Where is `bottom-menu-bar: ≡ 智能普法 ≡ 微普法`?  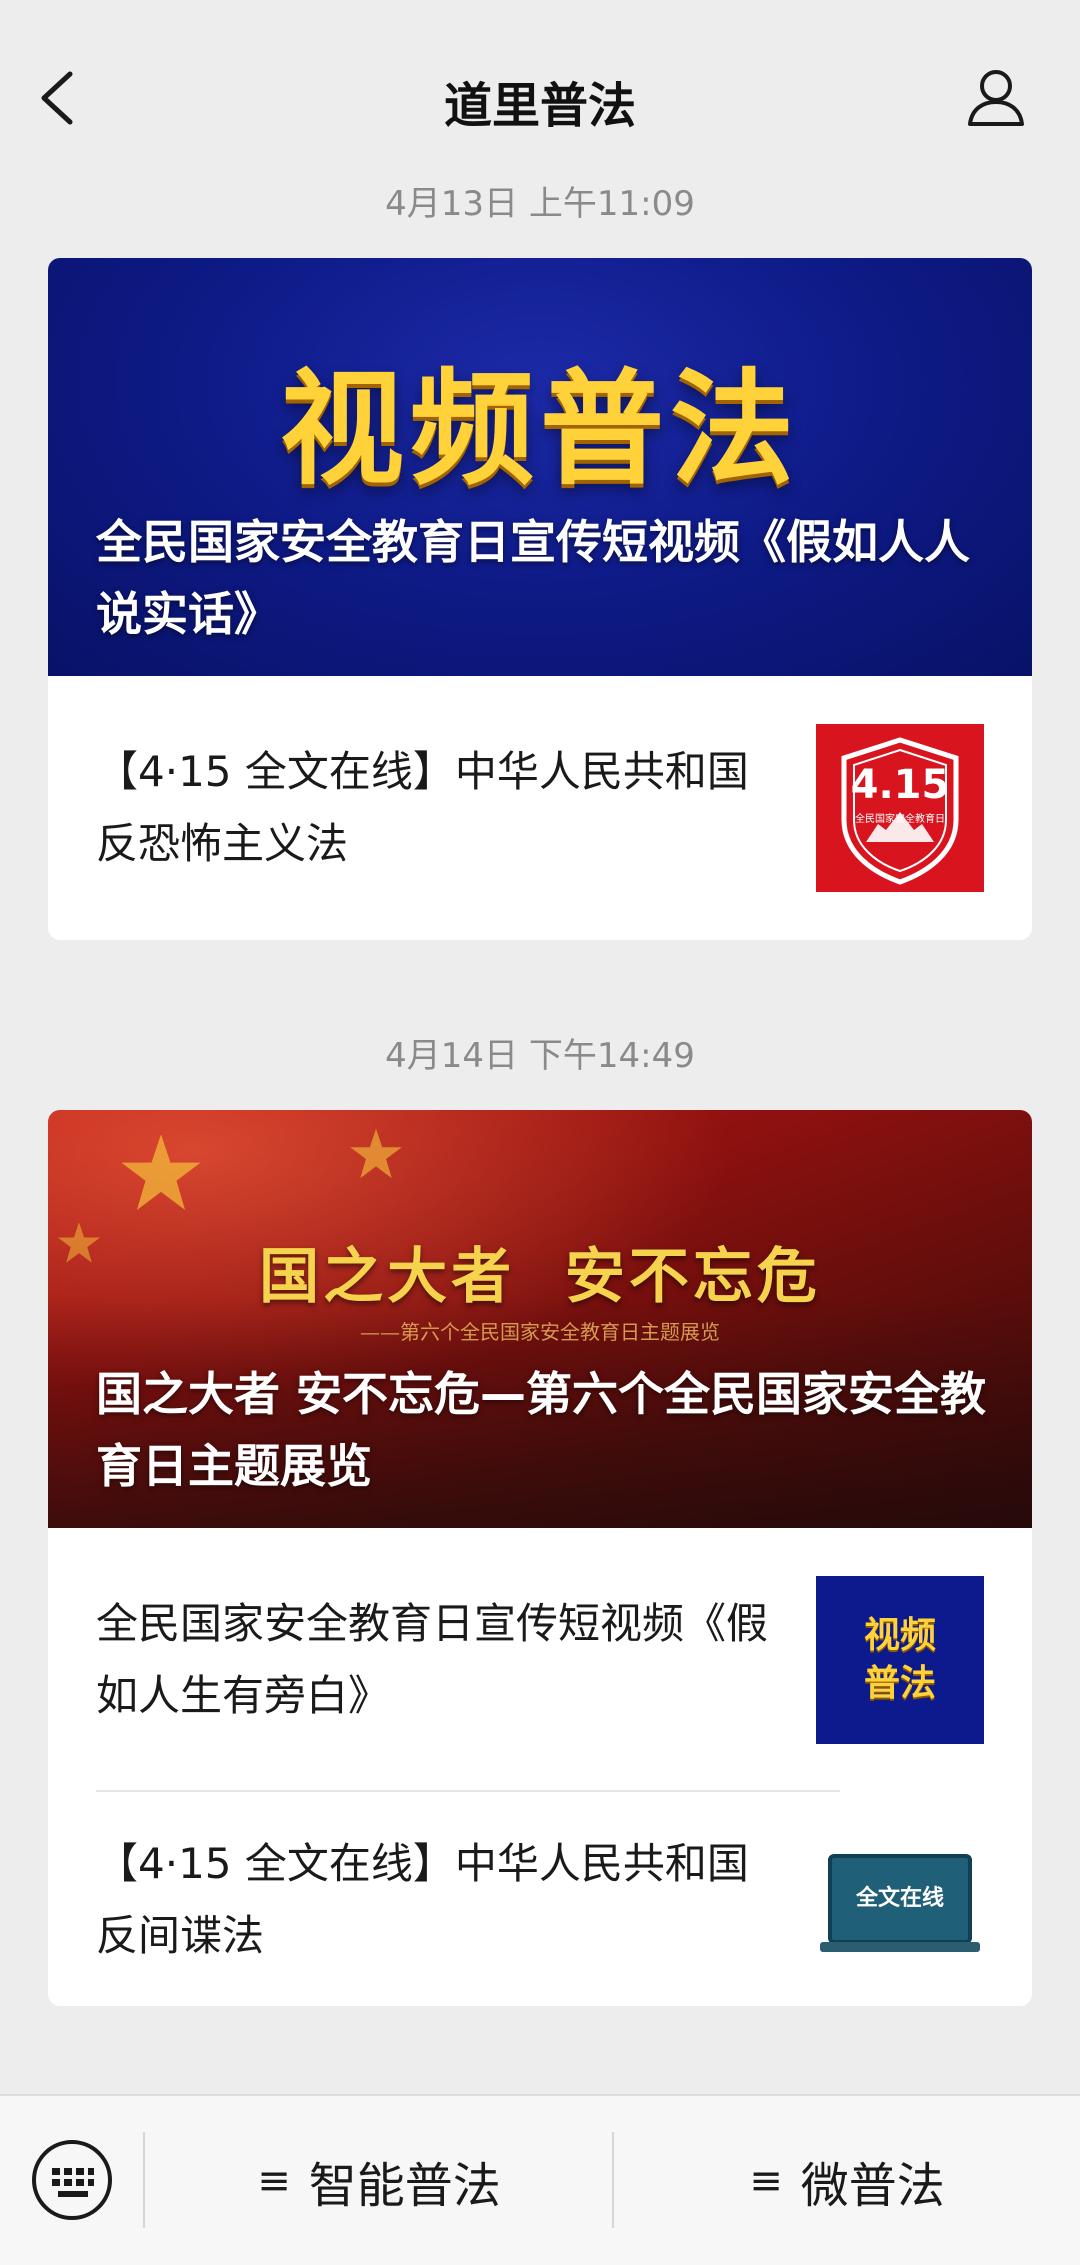 bottom-menu-bar: ≡ 智能普法 ≡ 微普法 is located at coordinates (540, 2179).